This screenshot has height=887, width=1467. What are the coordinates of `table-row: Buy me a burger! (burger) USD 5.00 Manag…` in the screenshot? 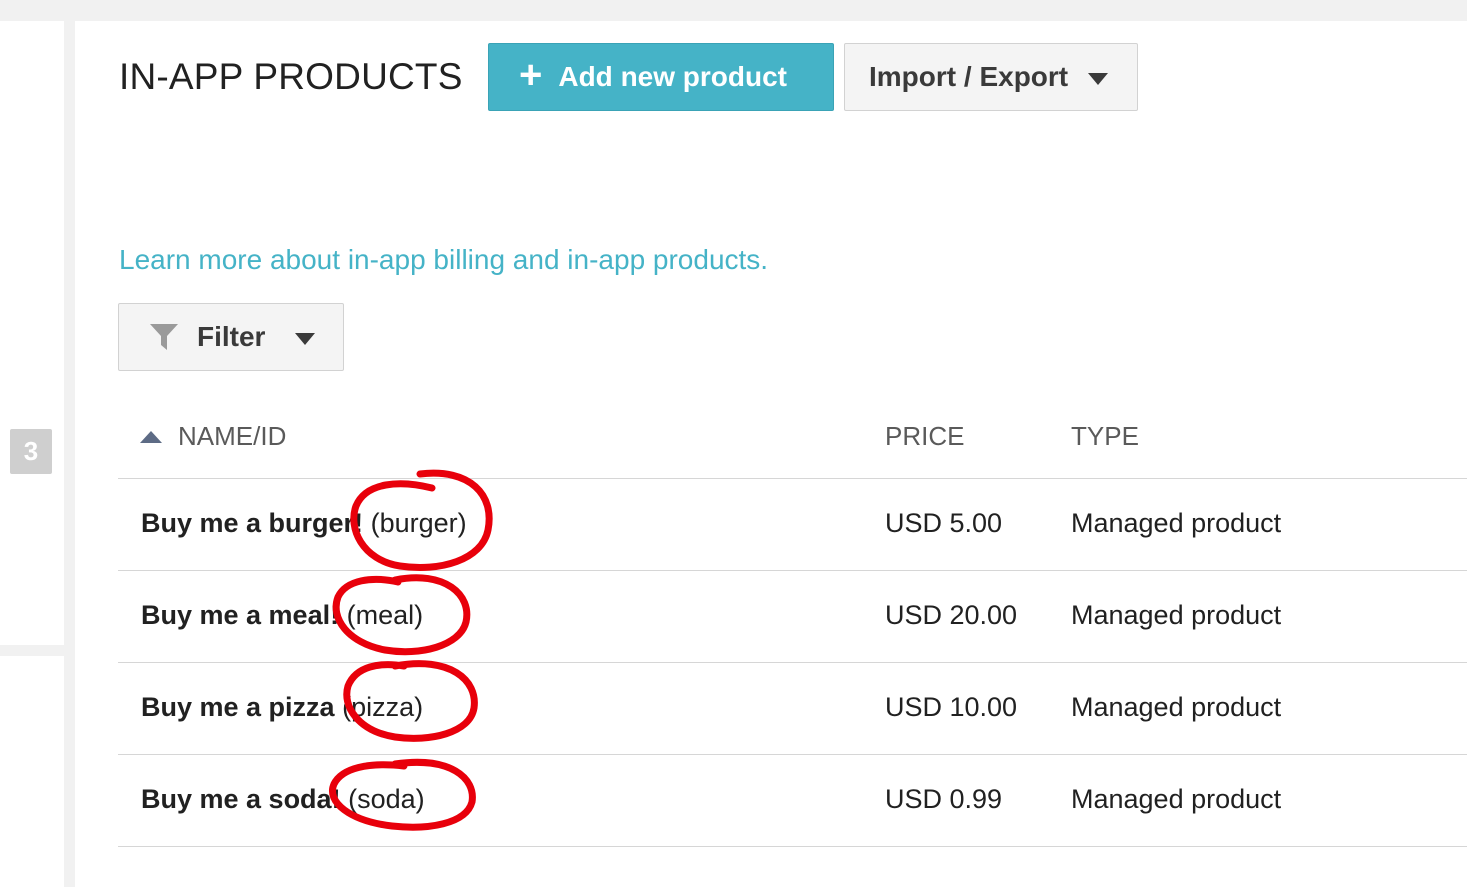 It's located at (792, 525).